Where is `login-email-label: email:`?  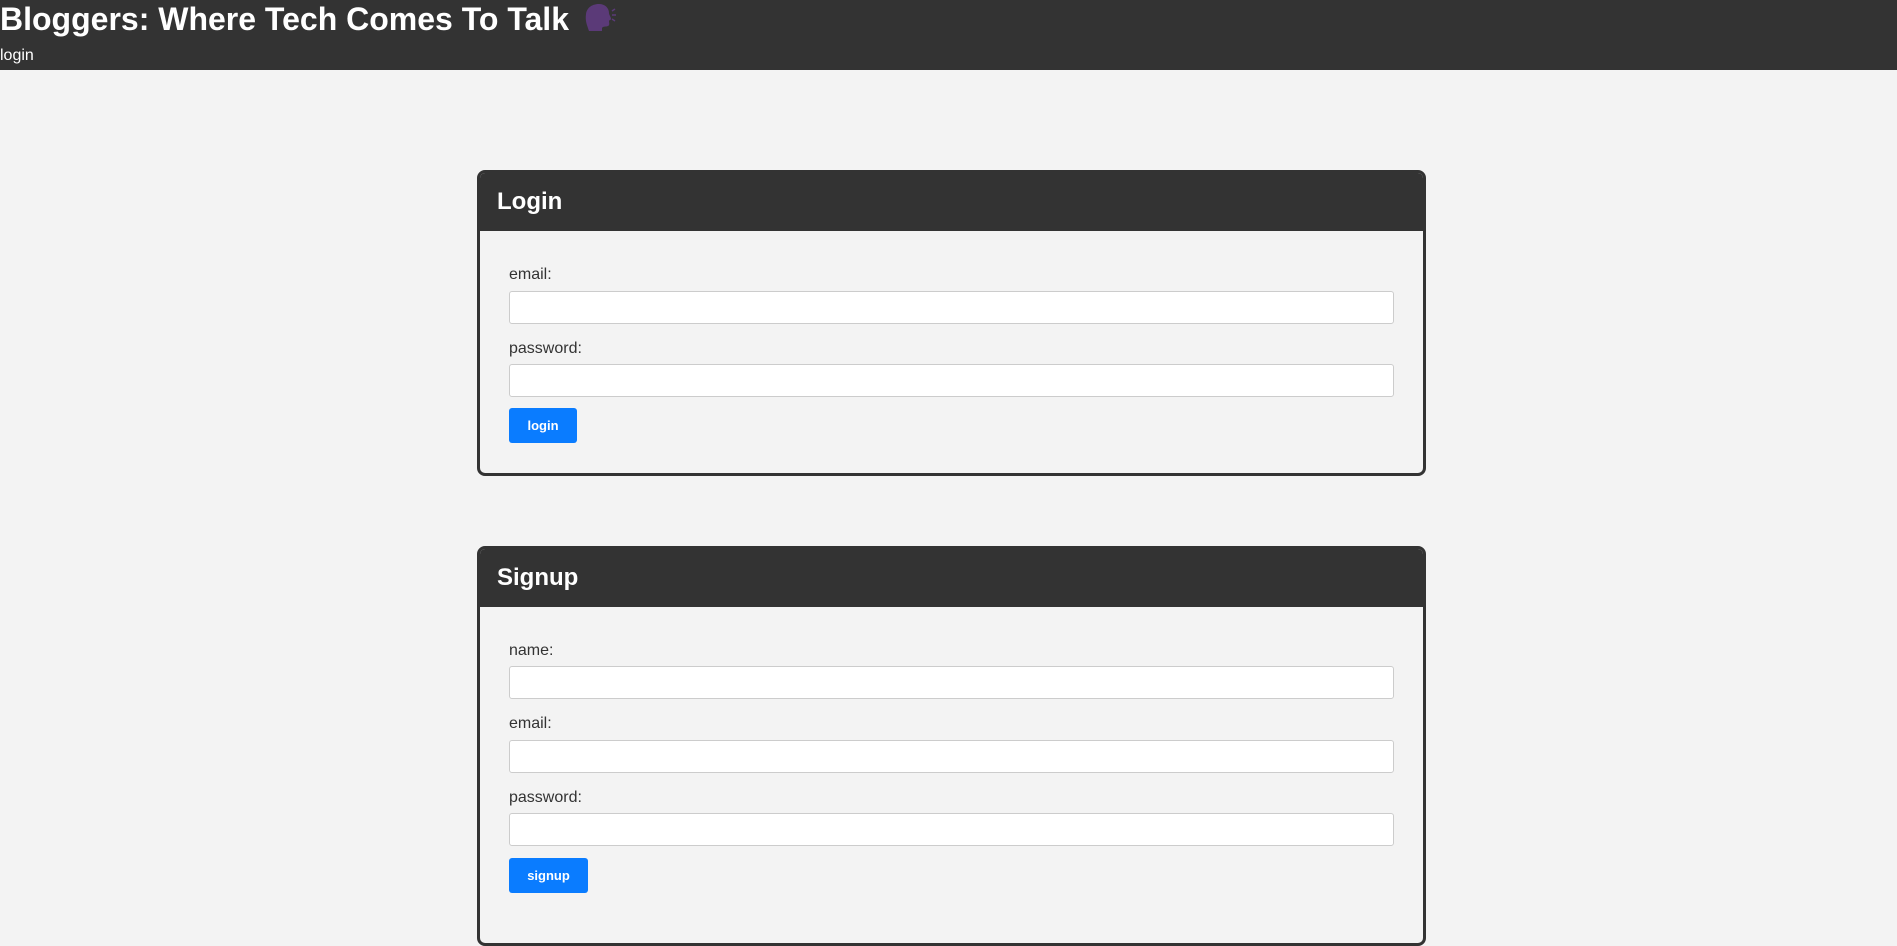
login-email-label: email: is located at coordinates (530, 274).